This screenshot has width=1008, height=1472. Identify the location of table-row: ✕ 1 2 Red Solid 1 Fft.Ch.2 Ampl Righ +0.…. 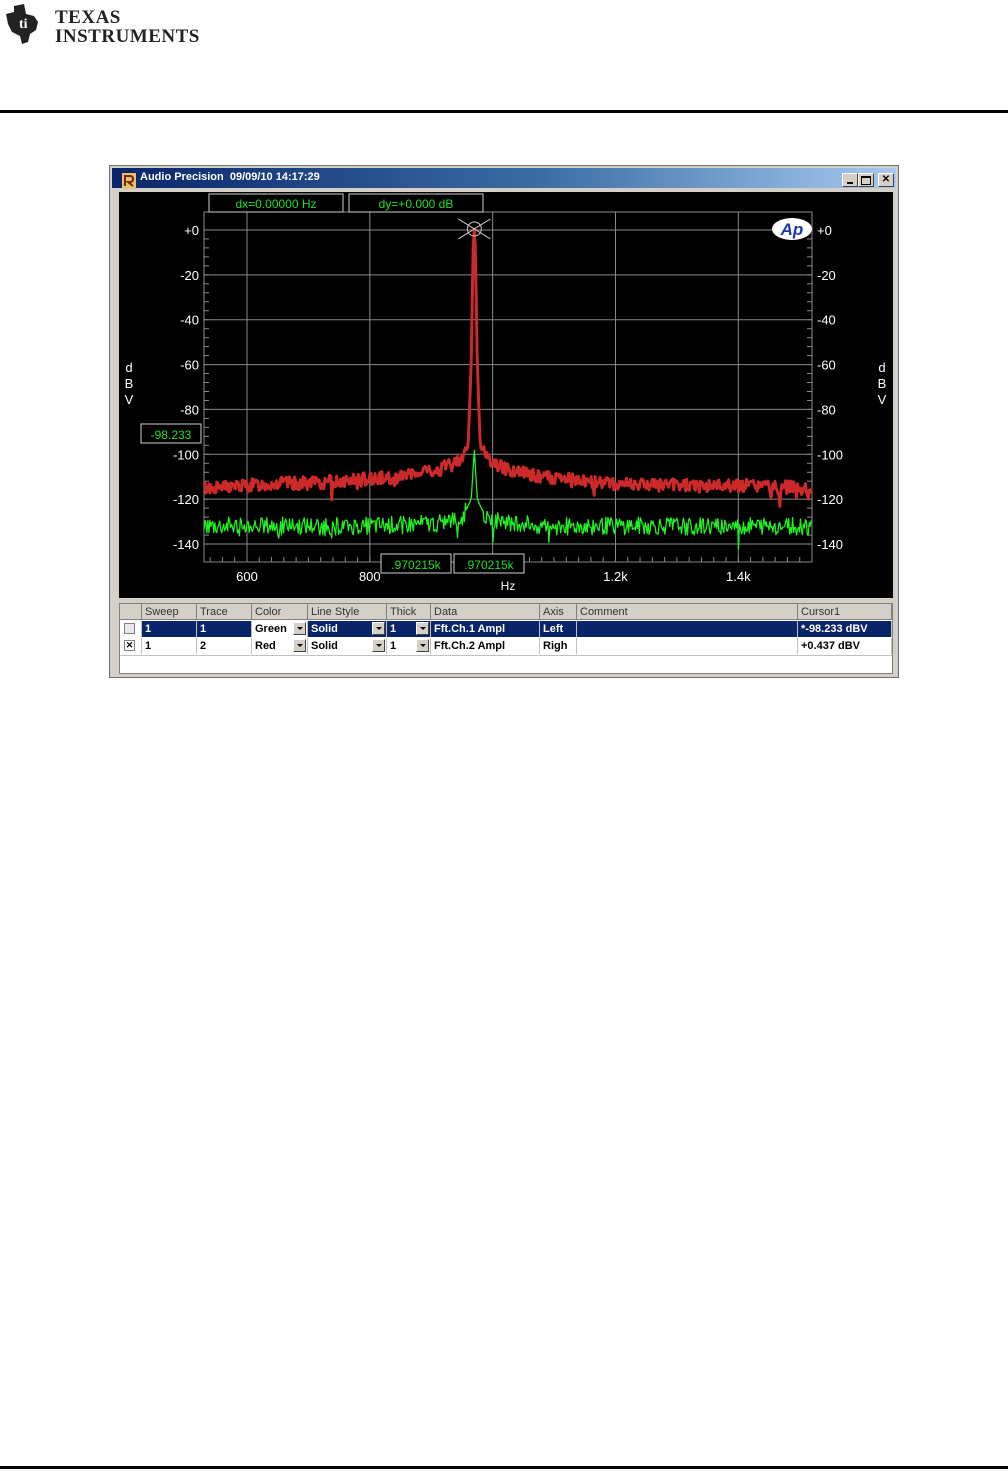
(506, 646).